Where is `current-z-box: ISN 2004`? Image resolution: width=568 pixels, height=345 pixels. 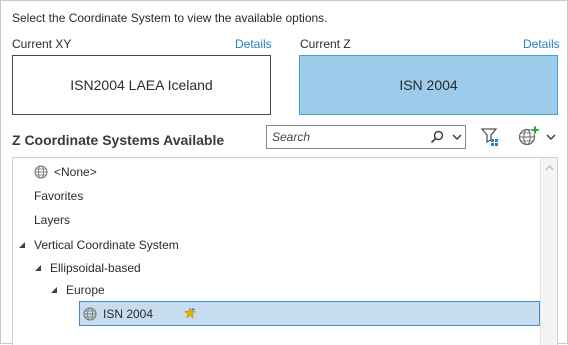
current-z-box: ISN 2004 is located at coordinates (428, 85).